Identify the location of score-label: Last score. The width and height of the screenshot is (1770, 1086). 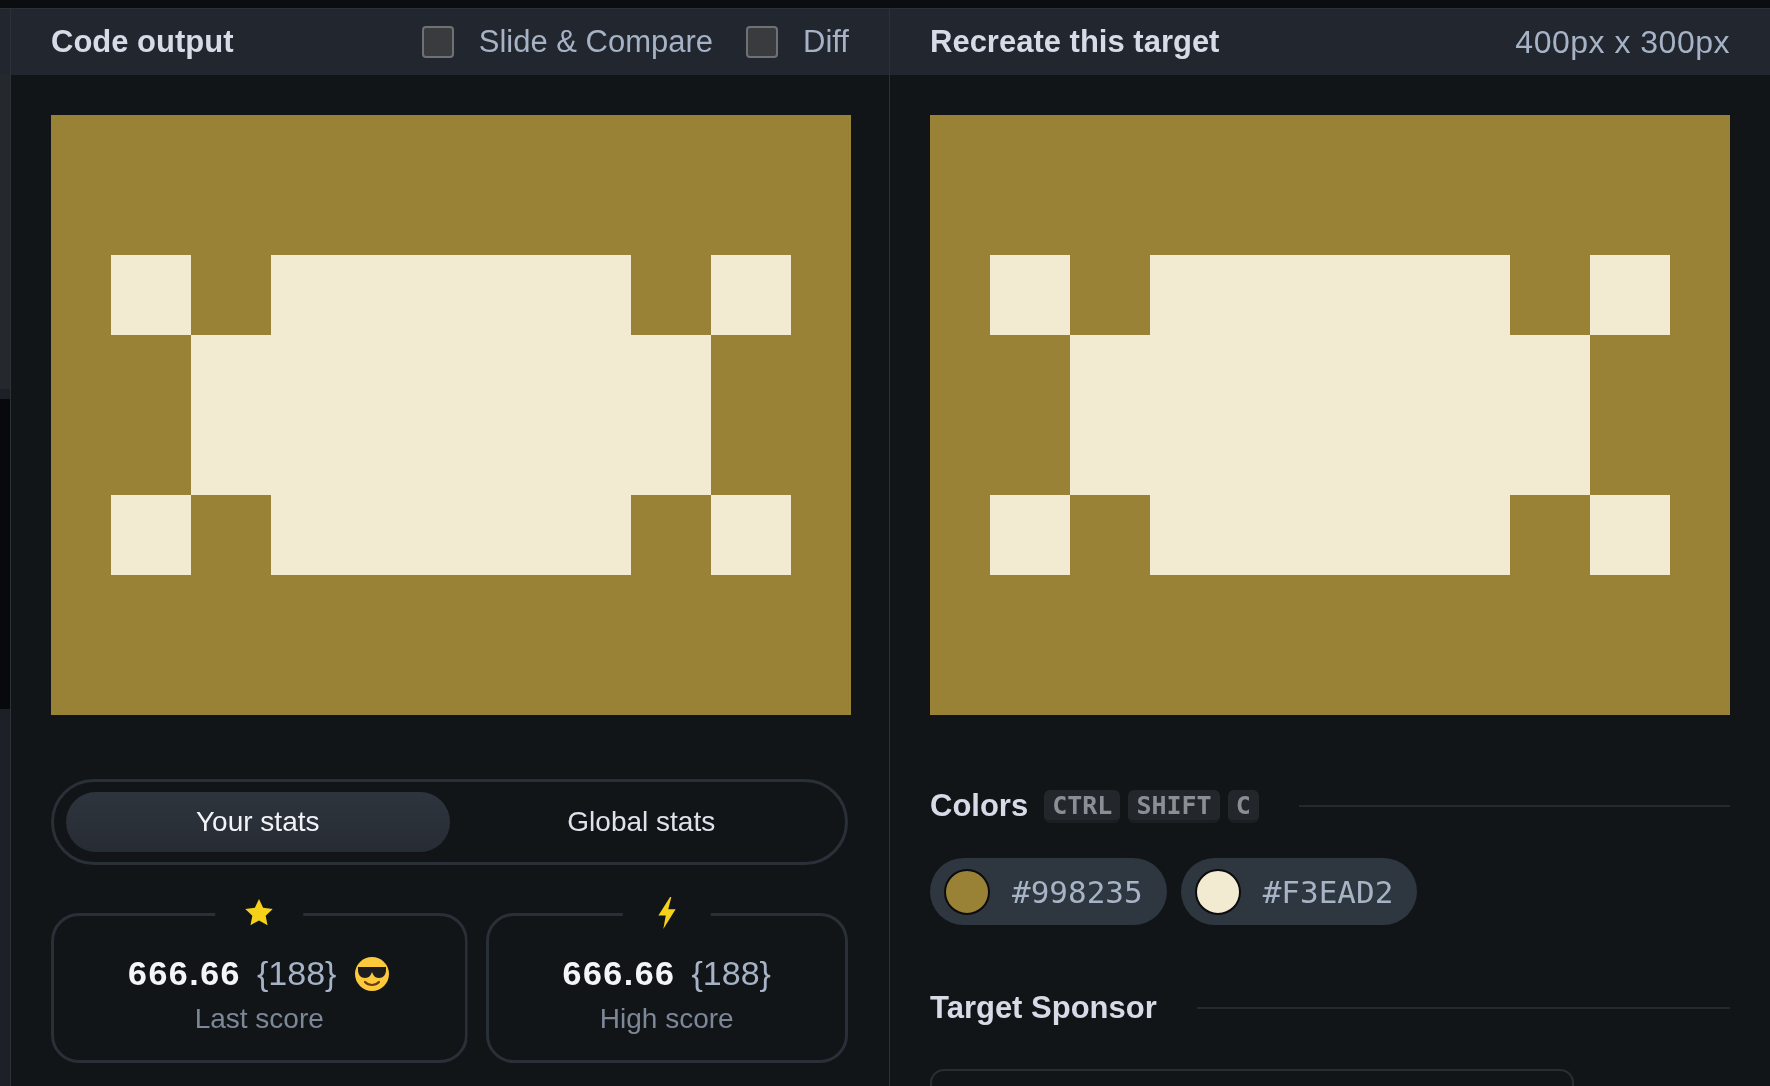
(259, 1019).